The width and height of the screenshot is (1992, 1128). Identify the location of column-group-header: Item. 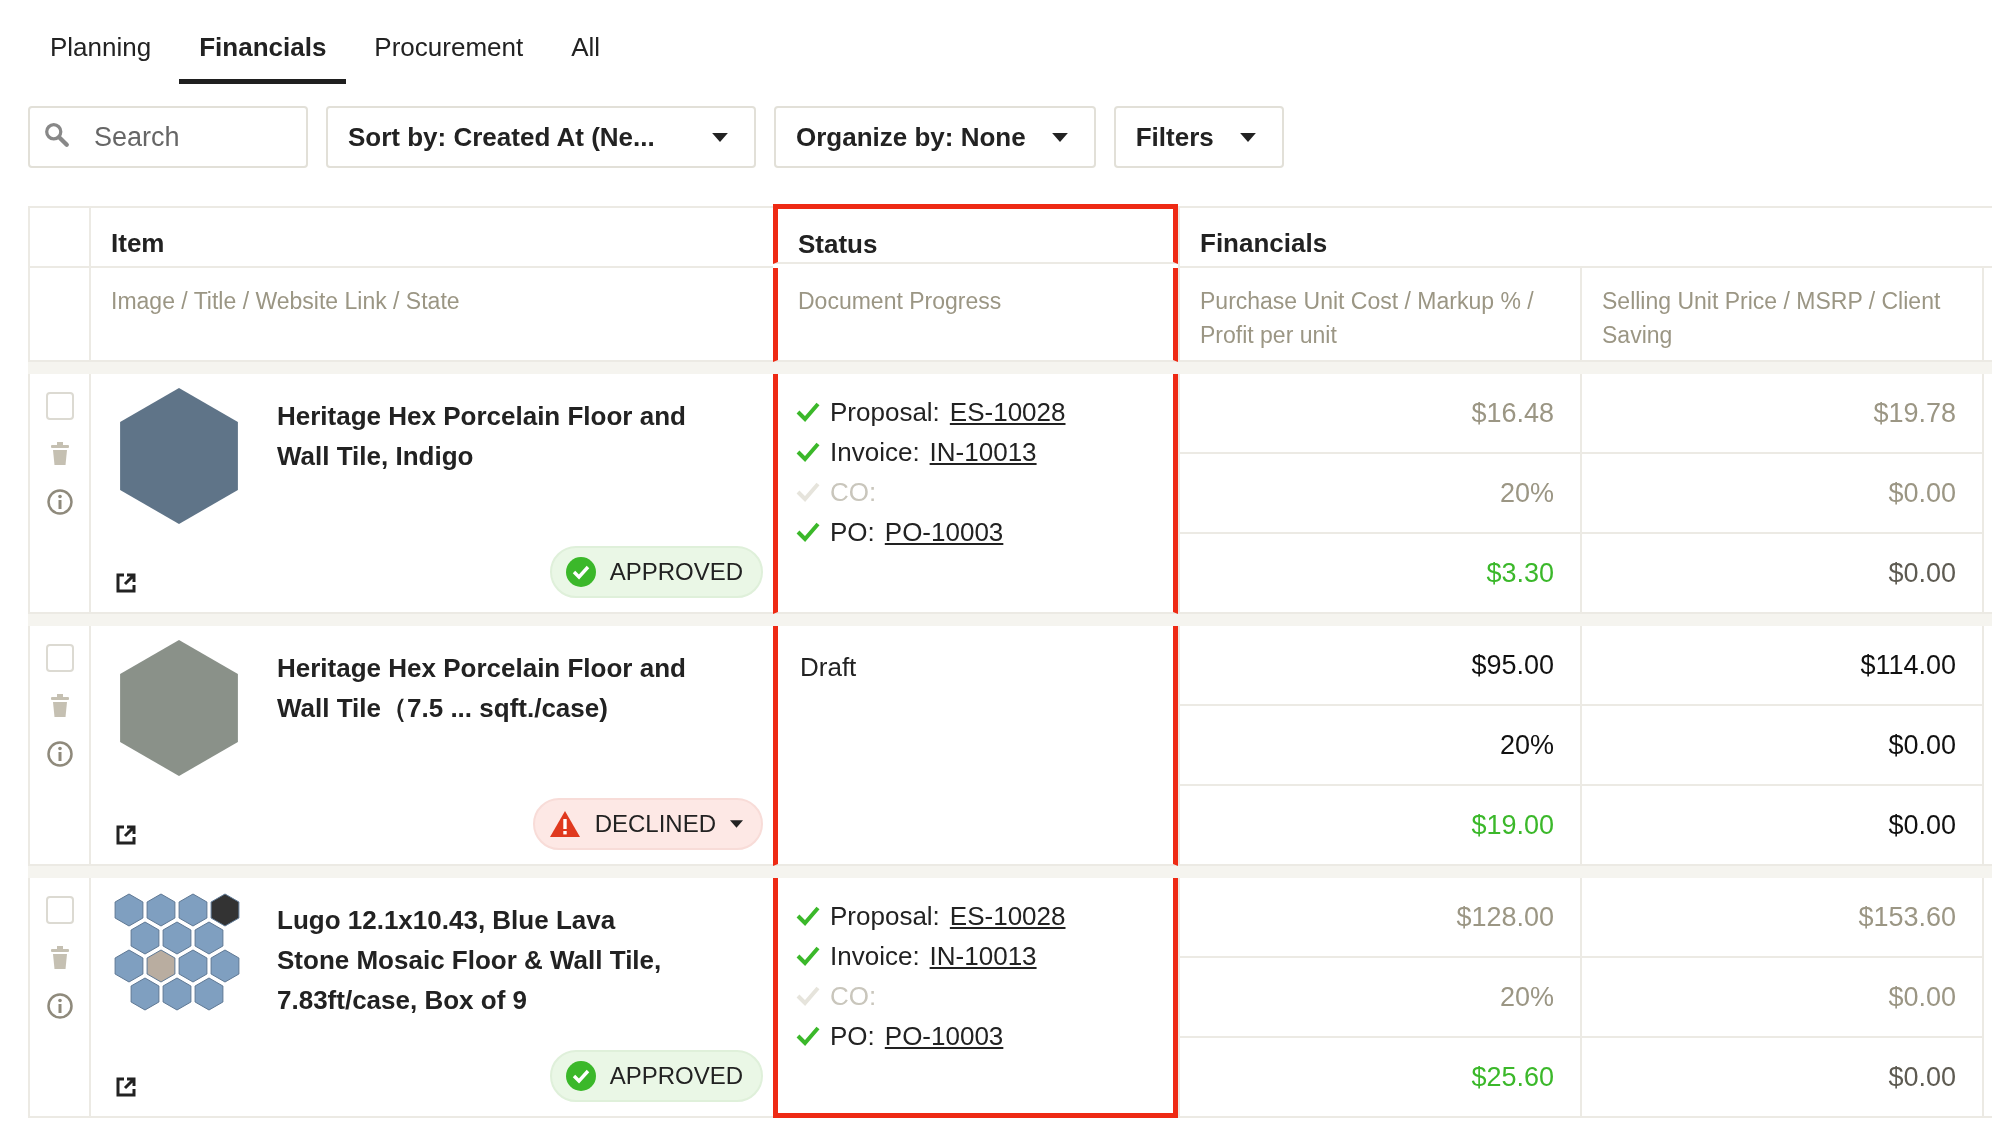
(431, 238).